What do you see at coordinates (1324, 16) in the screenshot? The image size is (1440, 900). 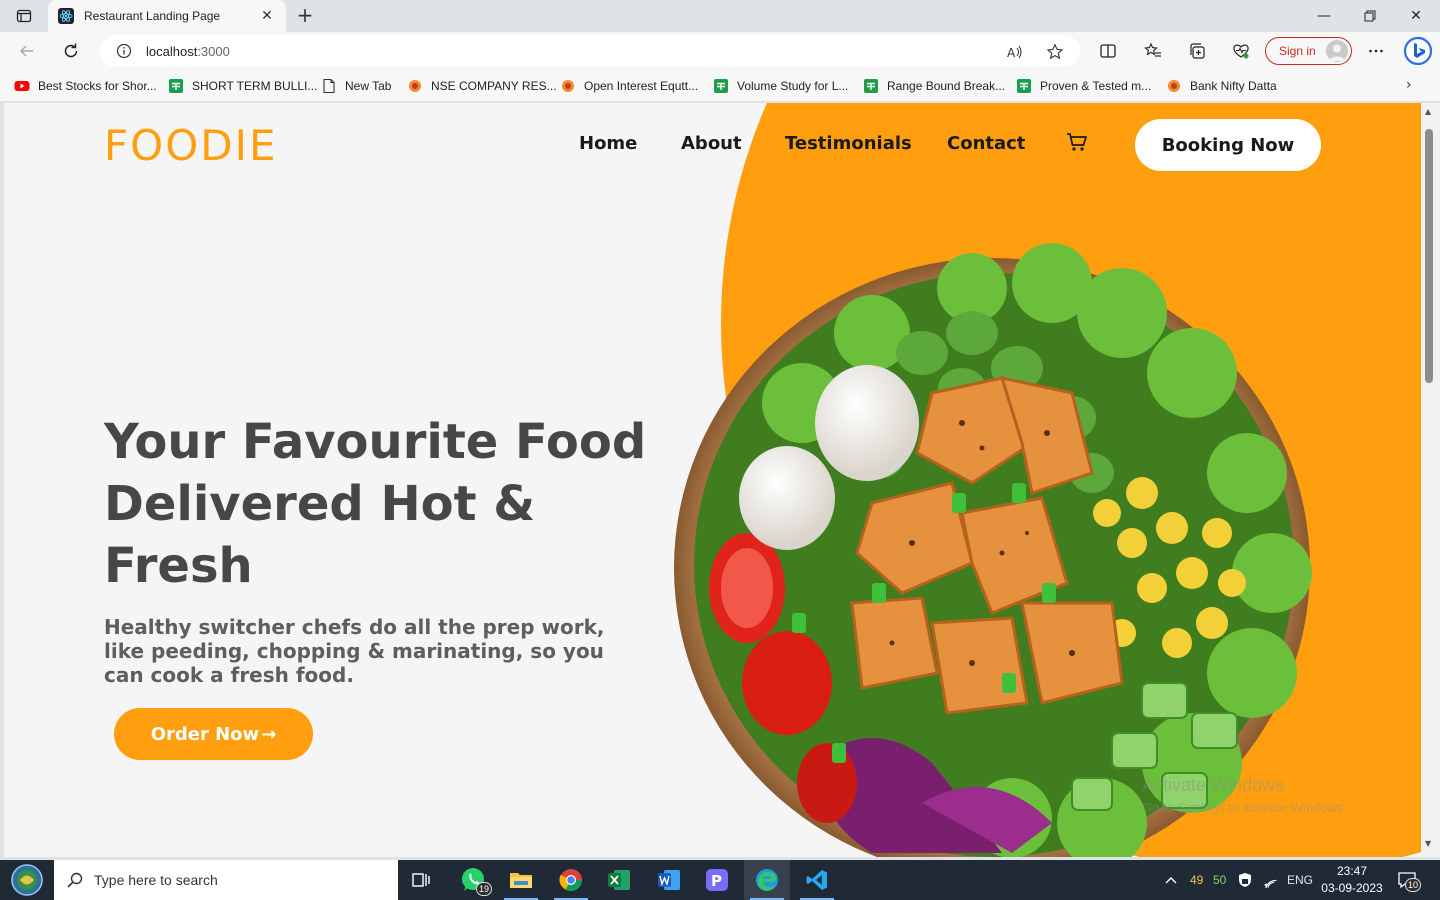 I see `minimize-button: —` at bounding box center [1324, 16].